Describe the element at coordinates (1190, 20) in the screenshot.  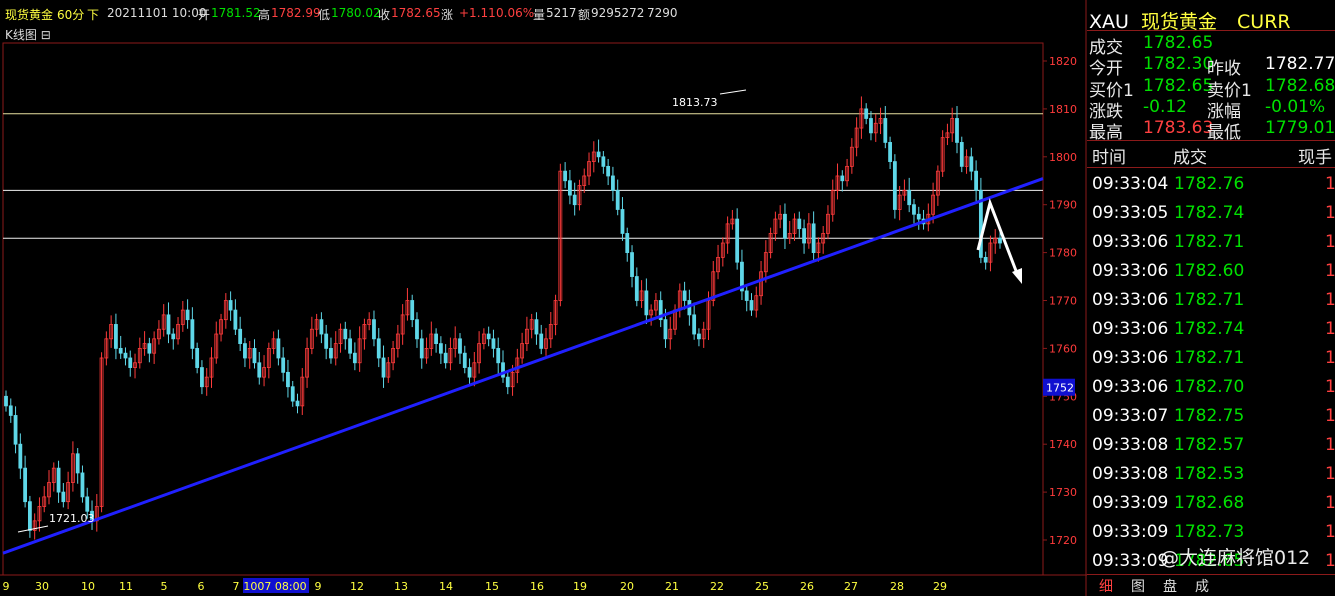
I see `panel-title: XAU 现货黄金 CURR` at that location.